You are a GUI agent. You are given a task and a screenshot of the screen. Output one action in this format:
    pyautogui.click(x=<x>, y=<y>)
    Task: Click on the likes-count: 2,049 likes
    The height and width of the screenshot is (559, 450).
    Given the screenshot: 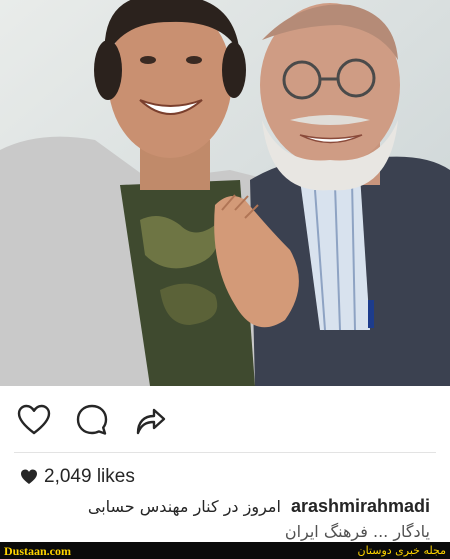 What is the action you would take?
    pyautogui.click(x=77, y=477)
    